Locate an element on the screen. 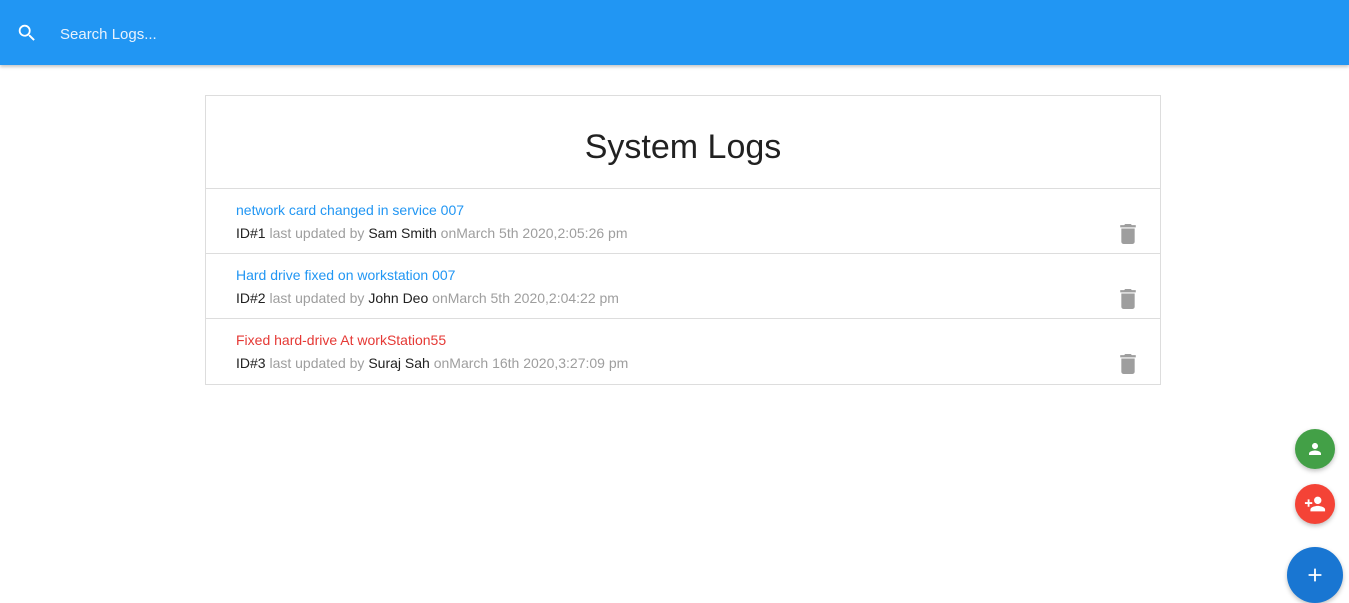  log-date: March 5th 2020,2:05:26 pm is located at coordinates (542, 233).